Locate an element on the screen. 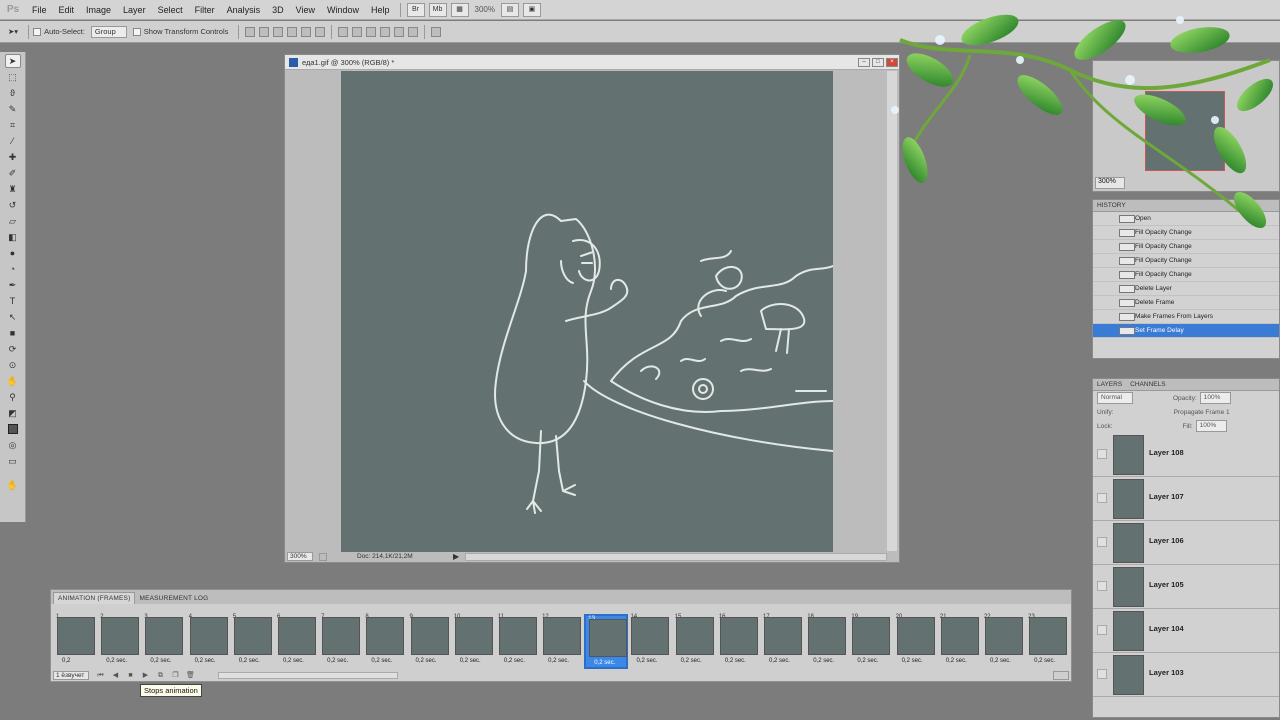 This screenshot has width=1280, height=720. clone-stamp-tool-icon: ♜ is located at coordinates (13, 189).